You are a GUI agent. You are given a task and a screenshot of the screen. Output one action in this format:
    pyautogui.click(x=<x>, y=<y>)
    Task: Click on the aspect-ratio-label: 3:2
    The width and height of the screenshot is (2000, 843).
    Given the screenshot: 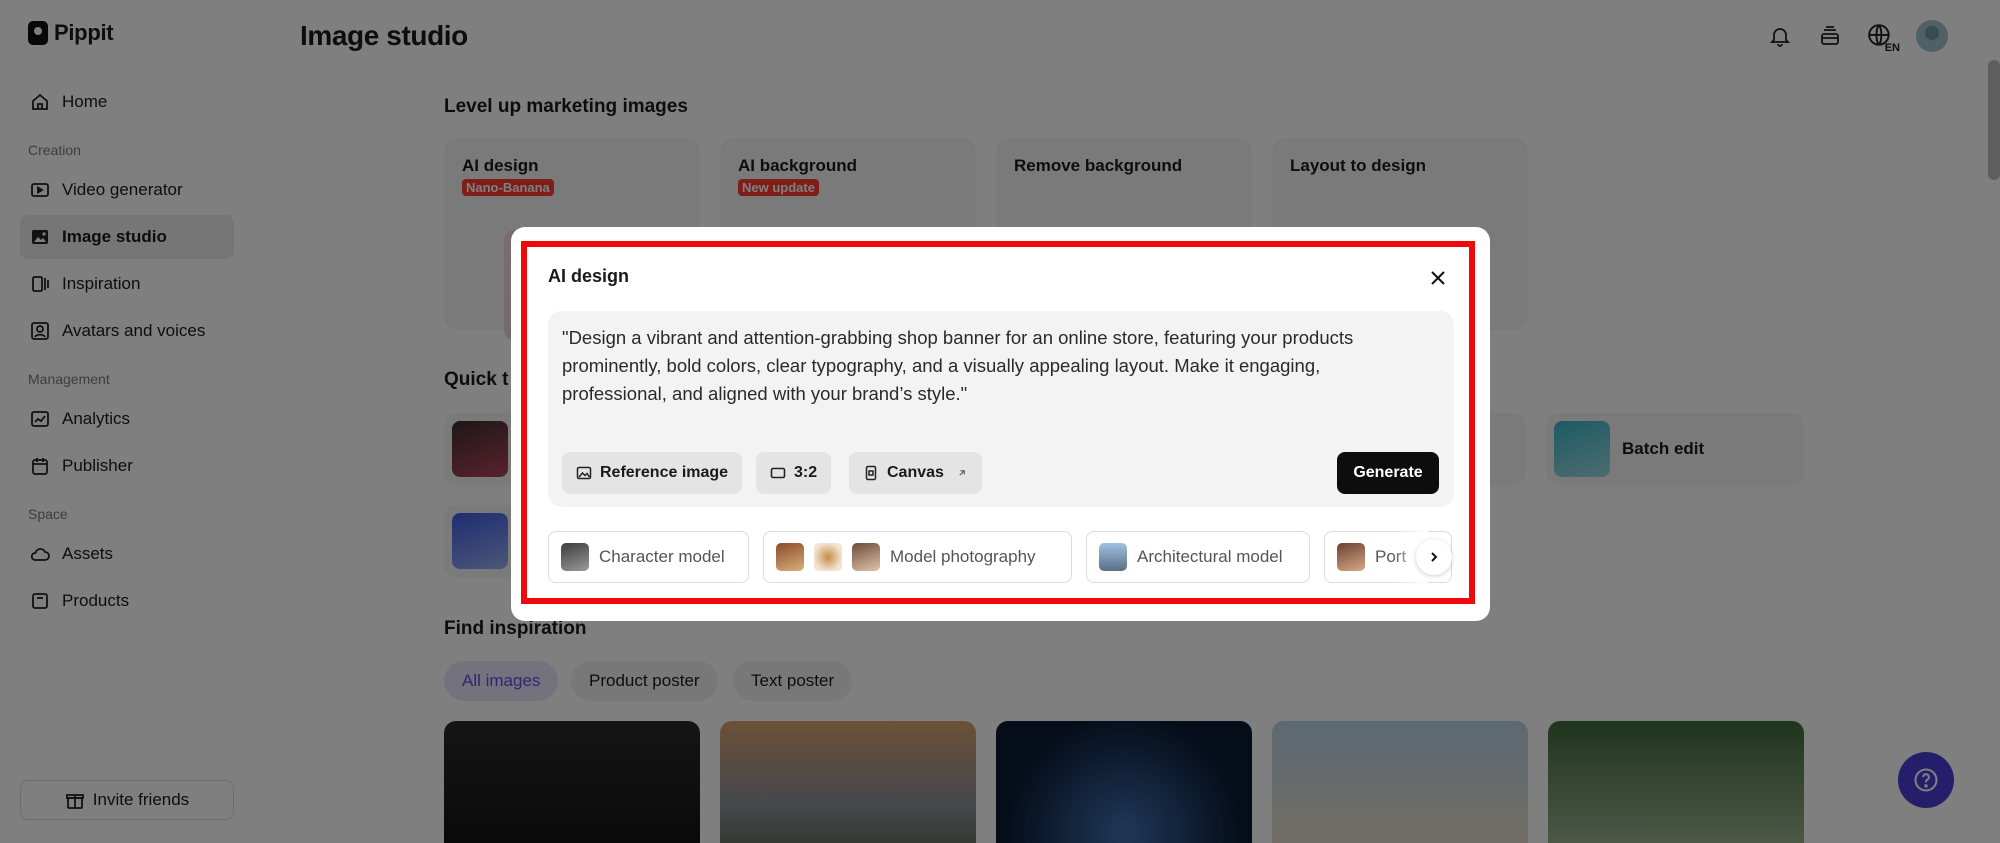 What is the action you would take?
    pyautogui.click(x=806, y=472)
    